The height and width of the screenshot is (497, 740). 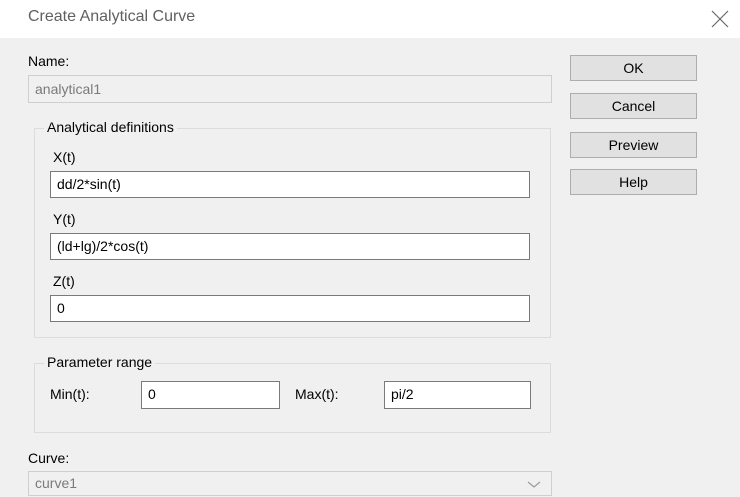 What do you see at coordinates (70, 394) in the screenshot?
I see `min-label: Min(t):` at bounding box center [70, 394].